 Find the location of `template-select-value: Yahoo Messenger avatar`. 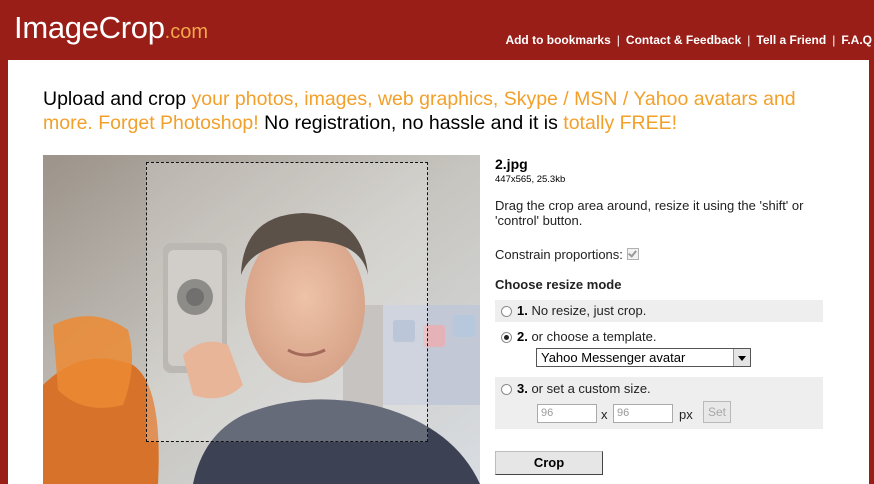

template-select-value: Yahoo Messenger avatar is located at coordinates (613, 357).